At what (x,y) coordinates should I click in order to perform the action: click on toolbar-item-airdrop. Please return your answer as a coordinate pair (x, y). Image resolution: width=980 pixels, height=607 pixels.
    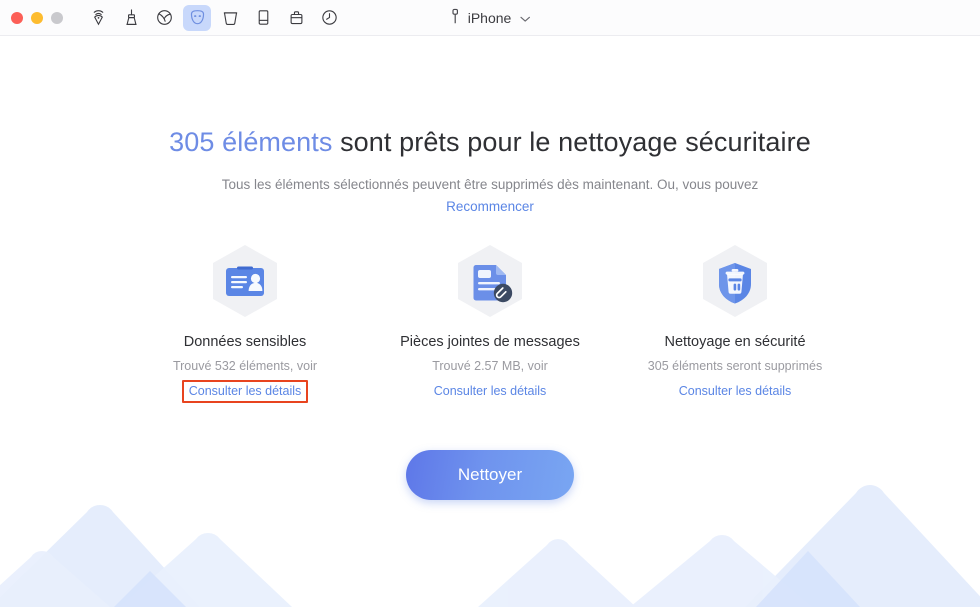
    Looking at the image, I should click on (98, 18).